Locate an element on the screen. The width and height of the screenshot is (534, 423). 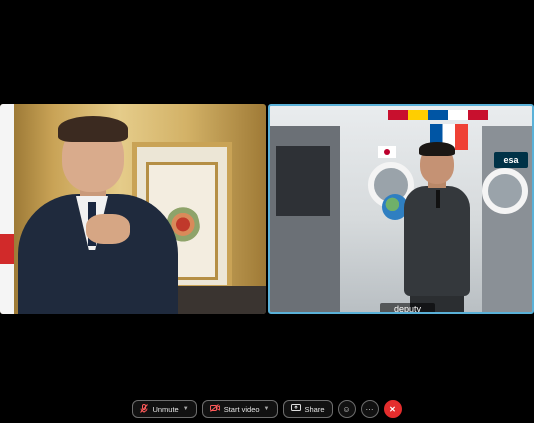
emoji-icon: ☺ is located at coordinates (346, 409).